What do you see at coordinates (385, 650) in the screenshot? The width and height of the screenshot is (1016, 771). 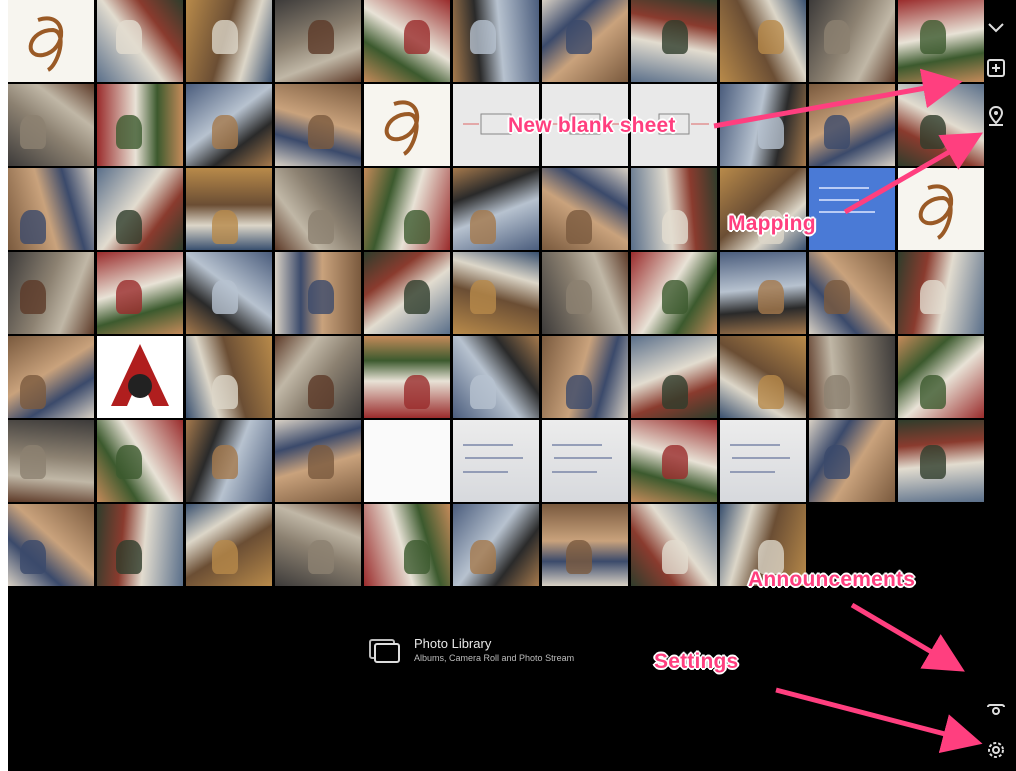 I see `photo-library-icon` at bounding box center [385, 650].